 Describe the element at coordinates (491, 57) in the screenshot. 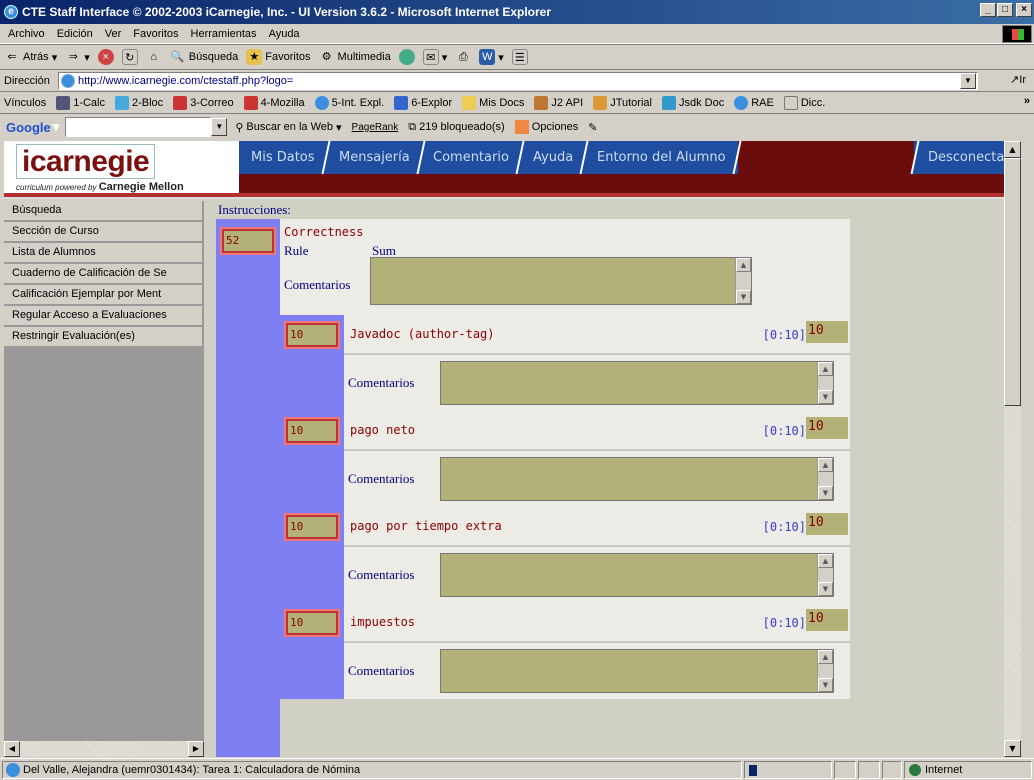

I see `edit-button: W ▾` at that location.